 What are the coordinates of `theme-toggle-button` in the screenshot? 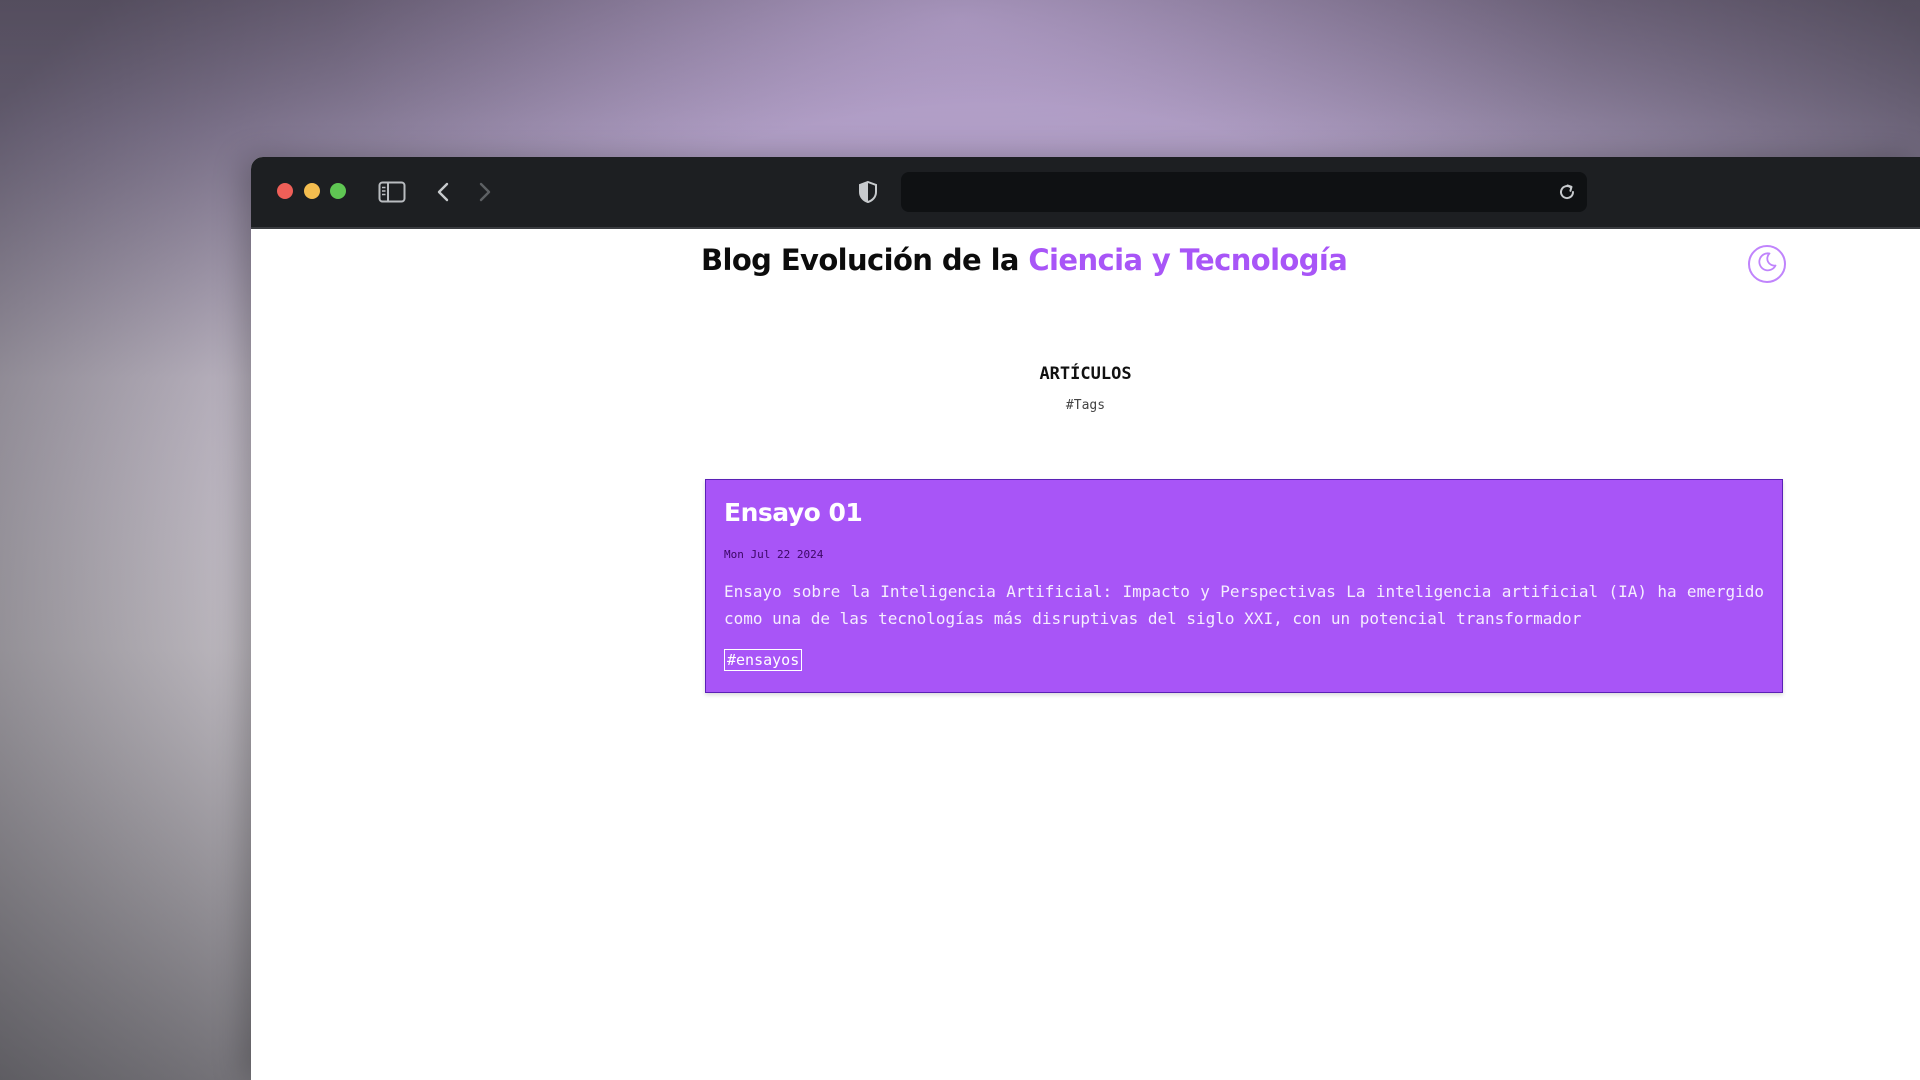 It's located at (1767, 264).